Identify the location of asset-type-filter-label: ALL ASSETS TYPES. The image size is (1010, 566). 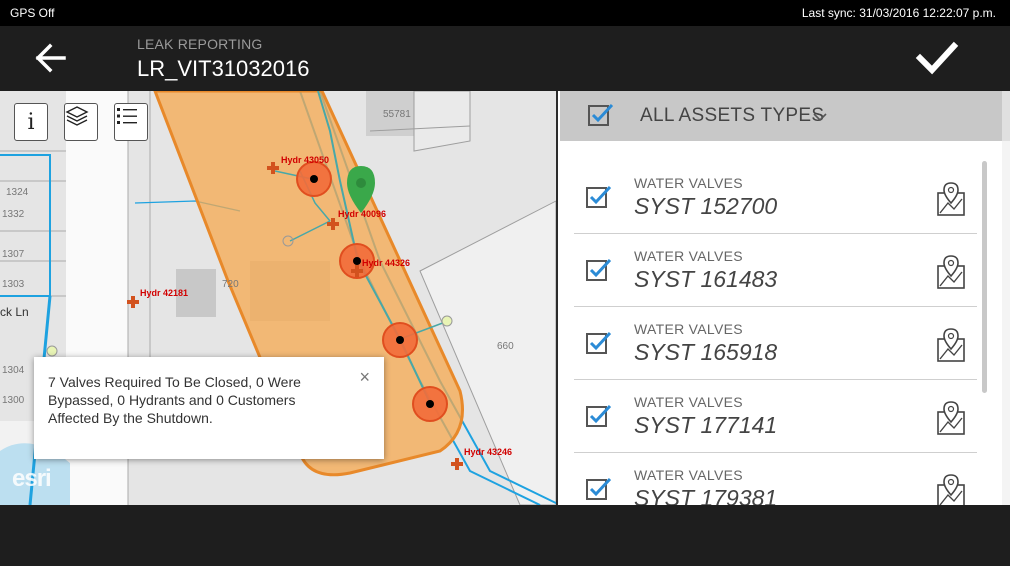
(732, 115).